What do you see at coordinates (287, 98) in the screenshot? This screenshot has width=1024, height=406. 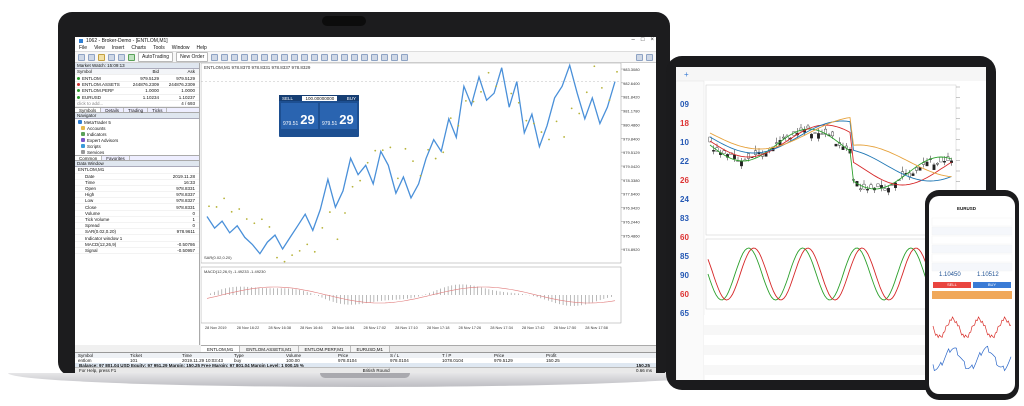 I see `sell-label: SELL` at bounding box center [287, 98].